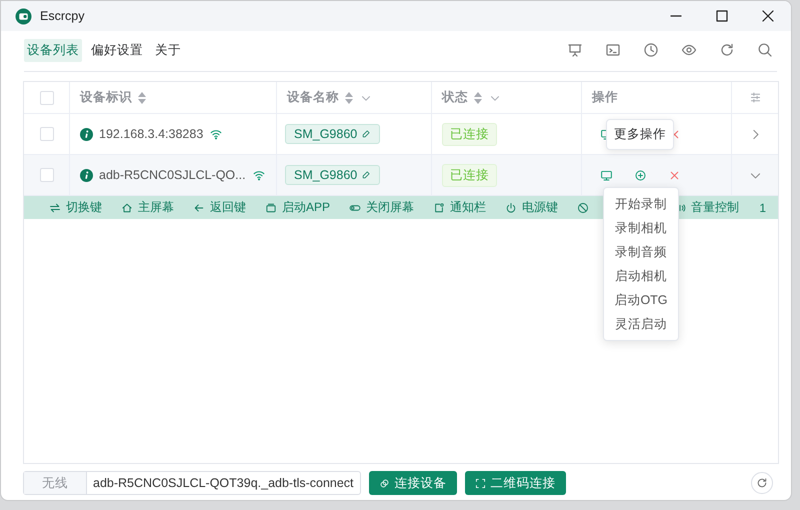 The image size is (800, 510). I want to click on column-header: 操作, so click(605, 97).